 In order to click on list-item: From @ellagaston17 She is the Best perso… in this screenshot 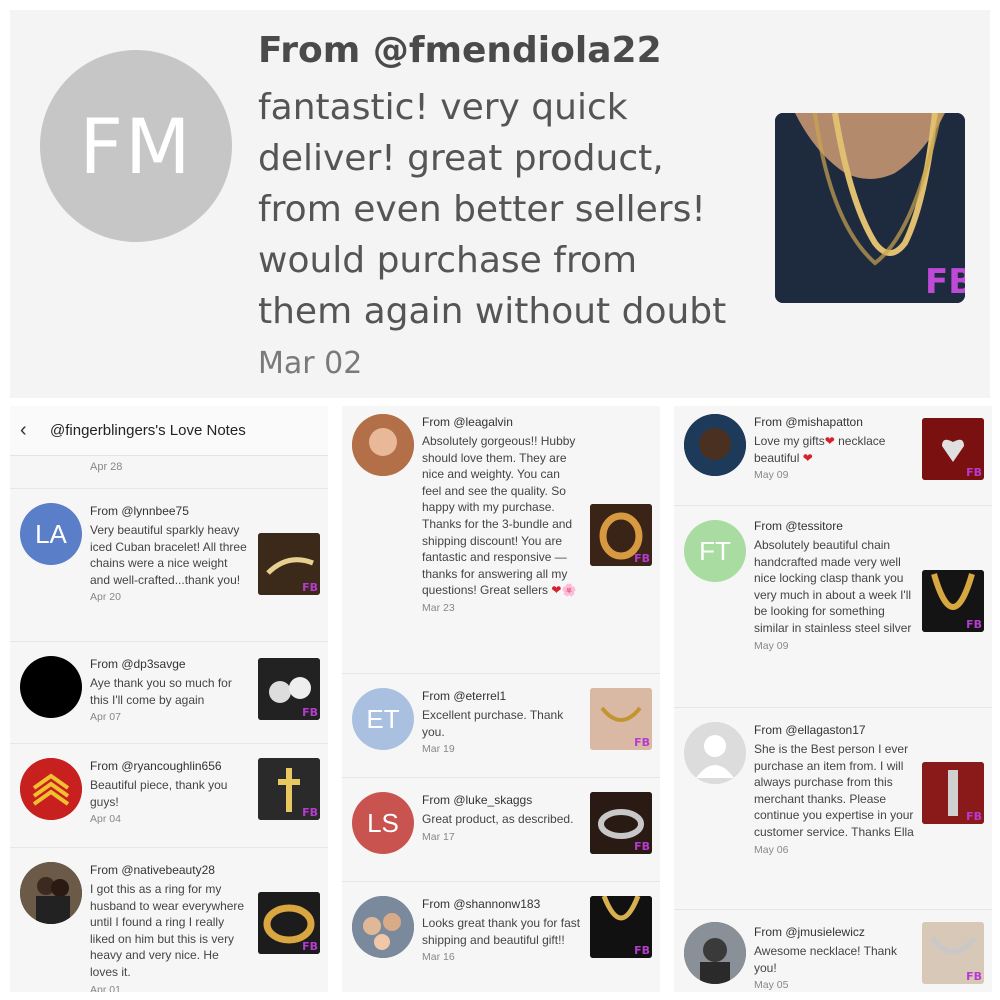, I will do `click(833, 809)`.